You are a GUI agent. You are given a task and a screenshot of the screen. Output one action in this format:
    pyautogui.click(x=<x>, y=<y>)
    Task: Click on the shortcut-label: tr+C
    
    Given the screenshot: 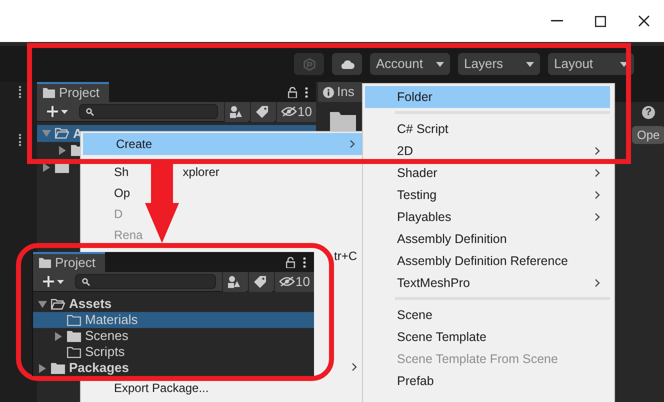 What is the action you would take?
    pyautogui.click(x=345, y=256)
    